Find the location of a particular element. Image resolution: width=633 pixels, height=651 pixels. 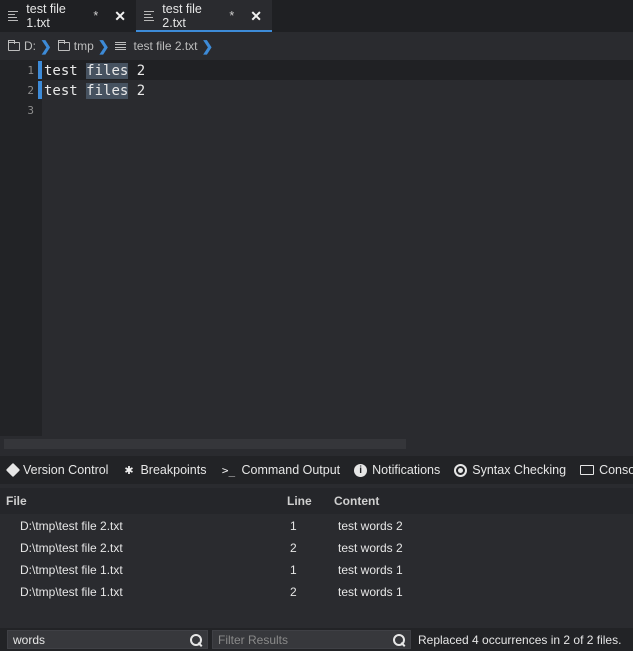

tab-version-control: Version Control is located at coordinates (57, 470).